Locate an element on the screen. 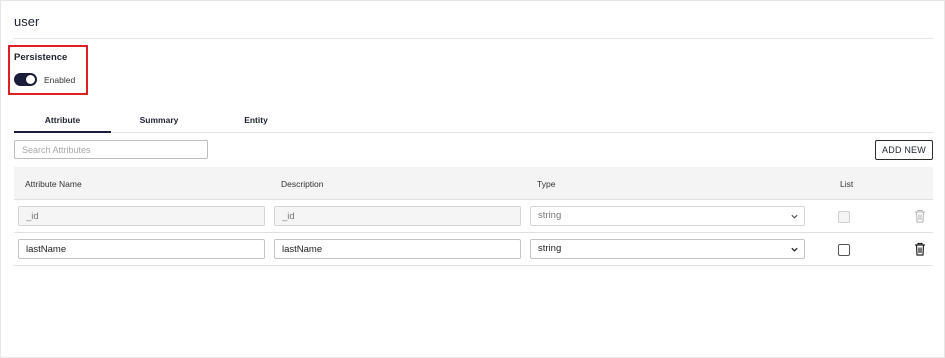  header-description: Description is located at coordinates (302, 184).